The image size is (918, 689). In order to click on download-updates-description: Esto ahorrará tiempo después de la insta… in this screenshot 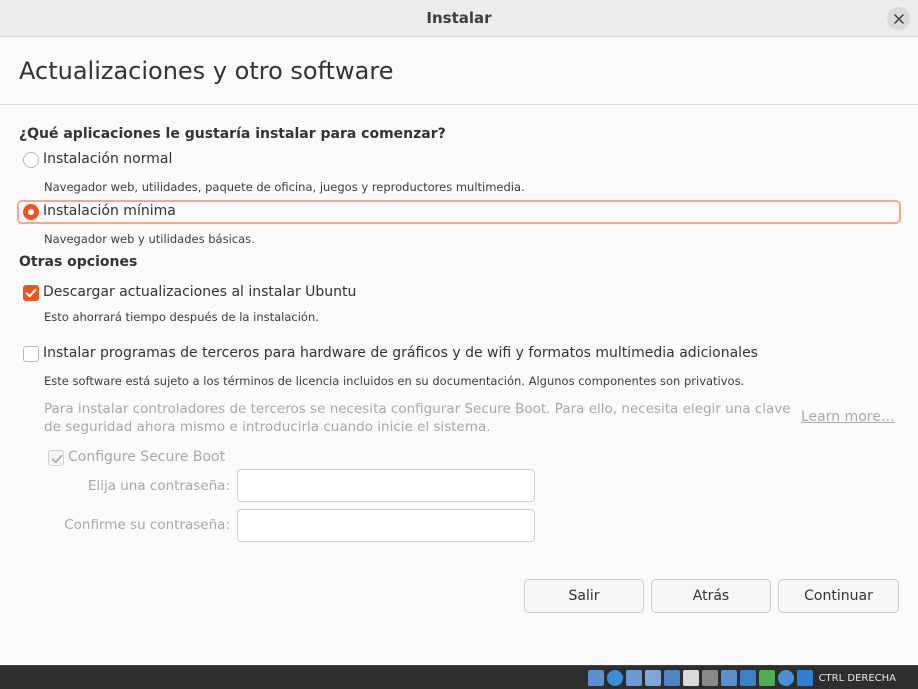, I will do `click(181, 317)`.